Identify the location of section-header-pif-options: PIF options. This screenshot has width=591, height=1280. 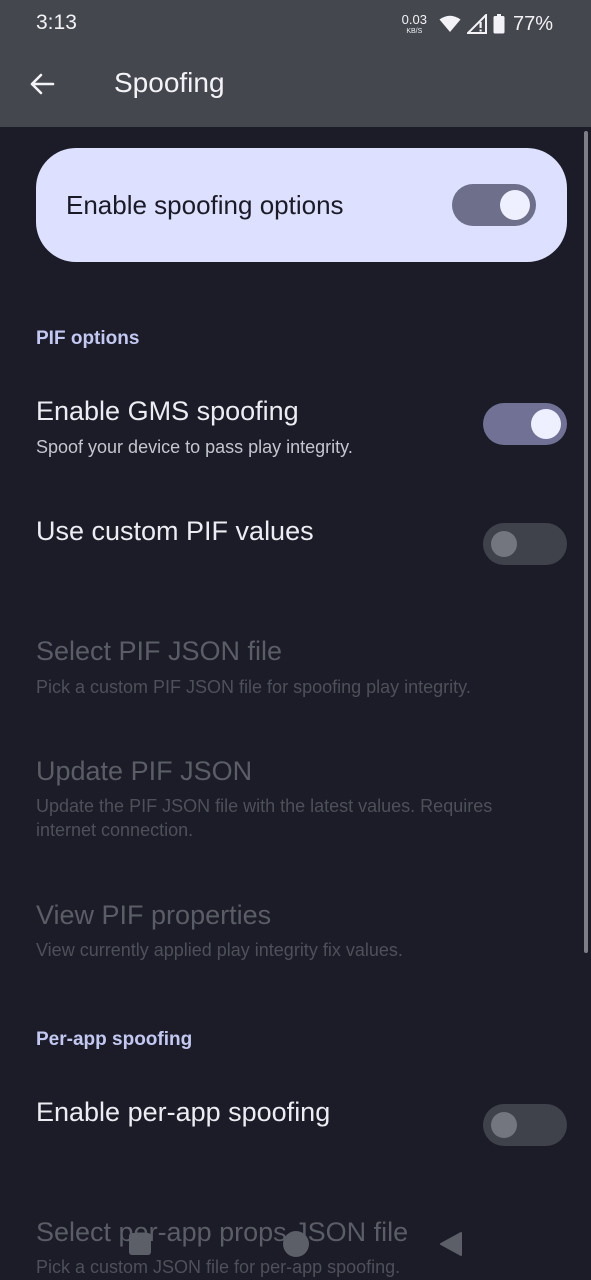
(88, 338).